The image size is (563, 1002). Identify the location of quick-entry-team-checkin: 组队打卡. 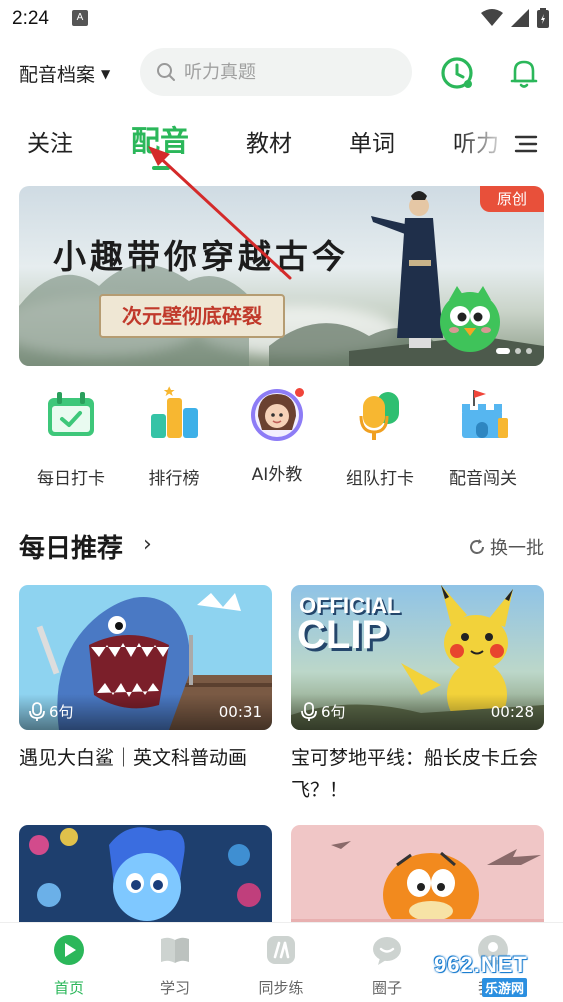
(380, 437).